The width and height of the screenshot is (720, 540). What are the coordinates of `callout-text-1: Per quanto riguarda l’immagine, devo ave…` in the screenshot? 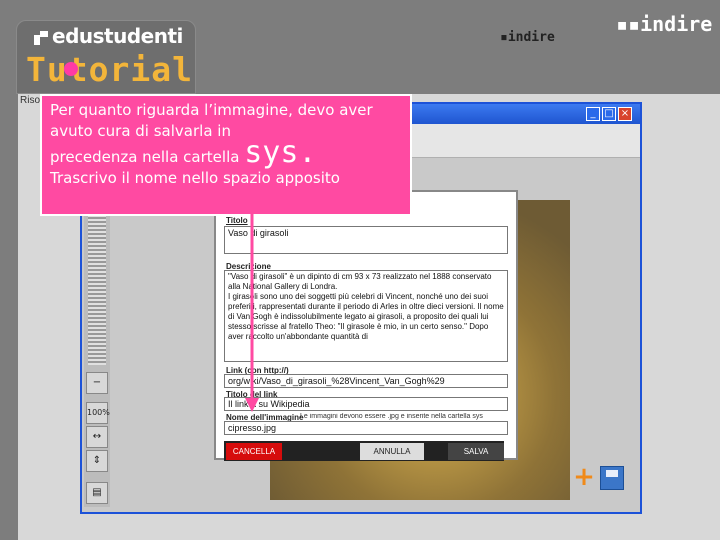 It's located at (211, 120).